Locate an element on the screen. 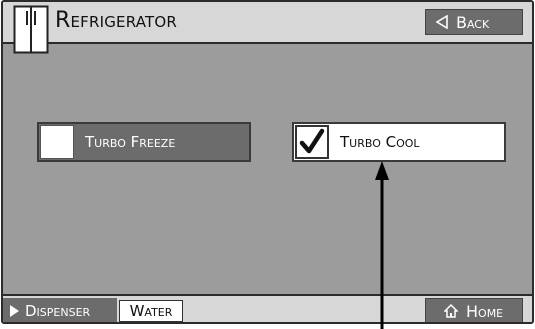  turbo-freeze-toggle: Turbo Freeze is located at coordinates (144, 142).